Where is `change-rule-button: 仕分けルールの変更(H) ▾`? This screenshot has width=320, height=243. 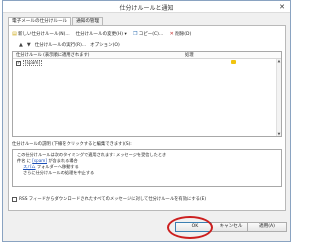
change-rule-button: 仕分けルールの変更(H) ▾ is located at coordinates (101, 34).